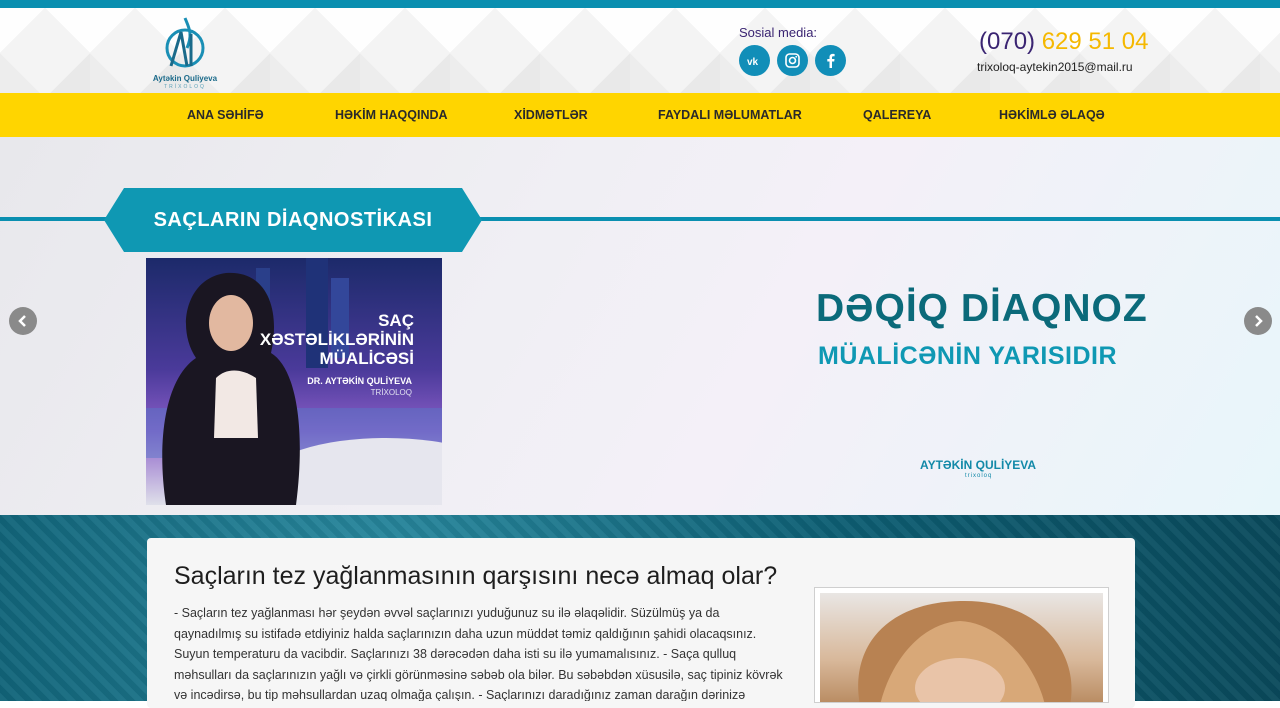  Describe the element at coordinates (978, 465) in the screenshot. I see `slide-brand: AYTƏKİN QULİYEVA` at that location.